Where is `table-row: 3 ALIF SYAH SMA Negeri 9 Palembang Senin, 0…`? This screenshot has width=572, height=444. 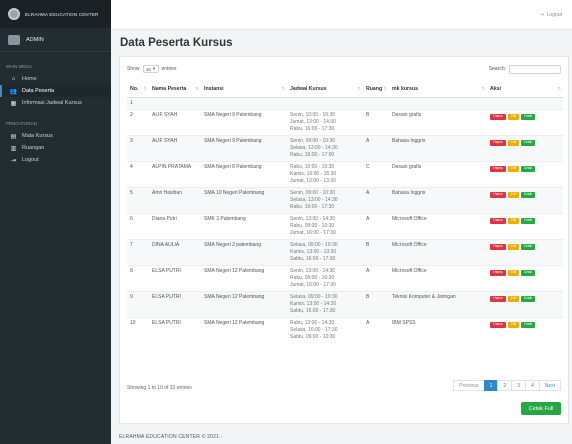
table-row: 3 ALIF SYAH SMA Negeri 9 Palembang Senin, 0… is located at coordinates (345, 147).